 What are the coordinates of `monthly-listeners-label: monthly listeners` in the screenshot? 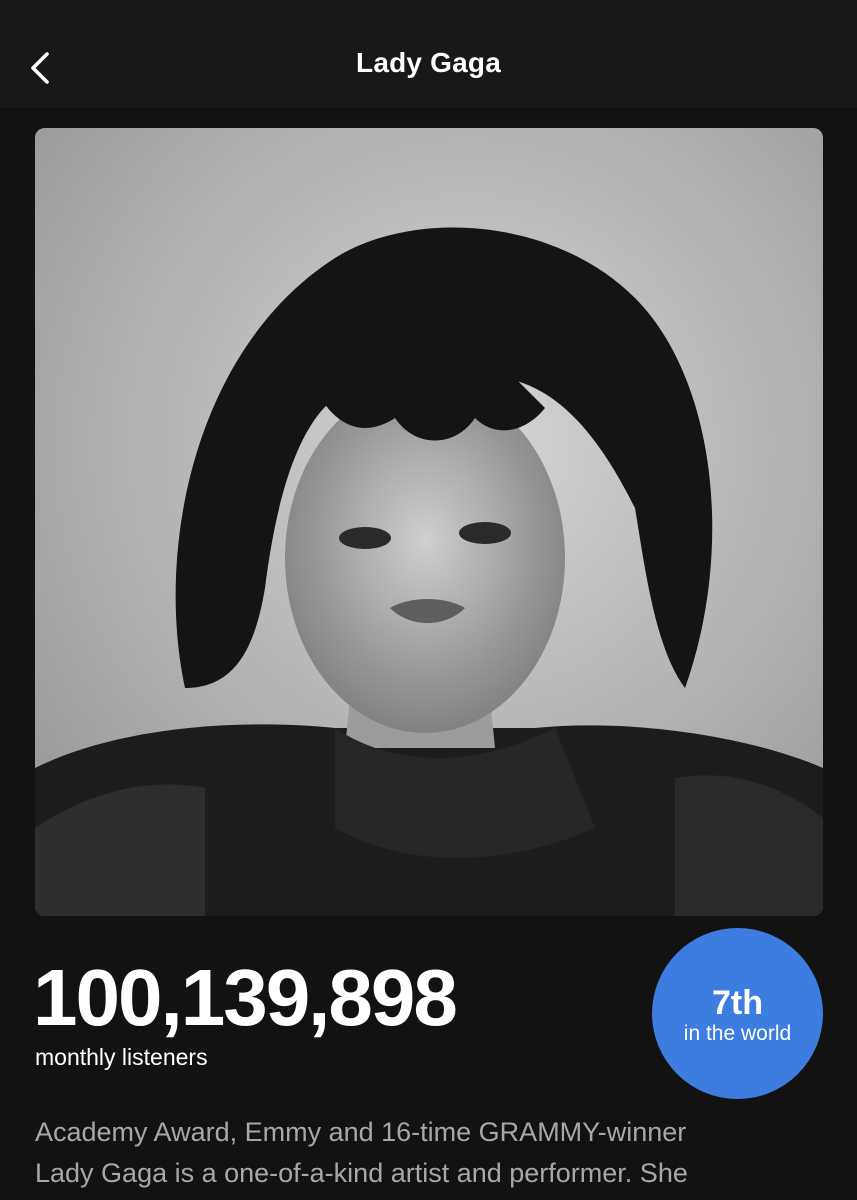 It's located at (121, 1057).